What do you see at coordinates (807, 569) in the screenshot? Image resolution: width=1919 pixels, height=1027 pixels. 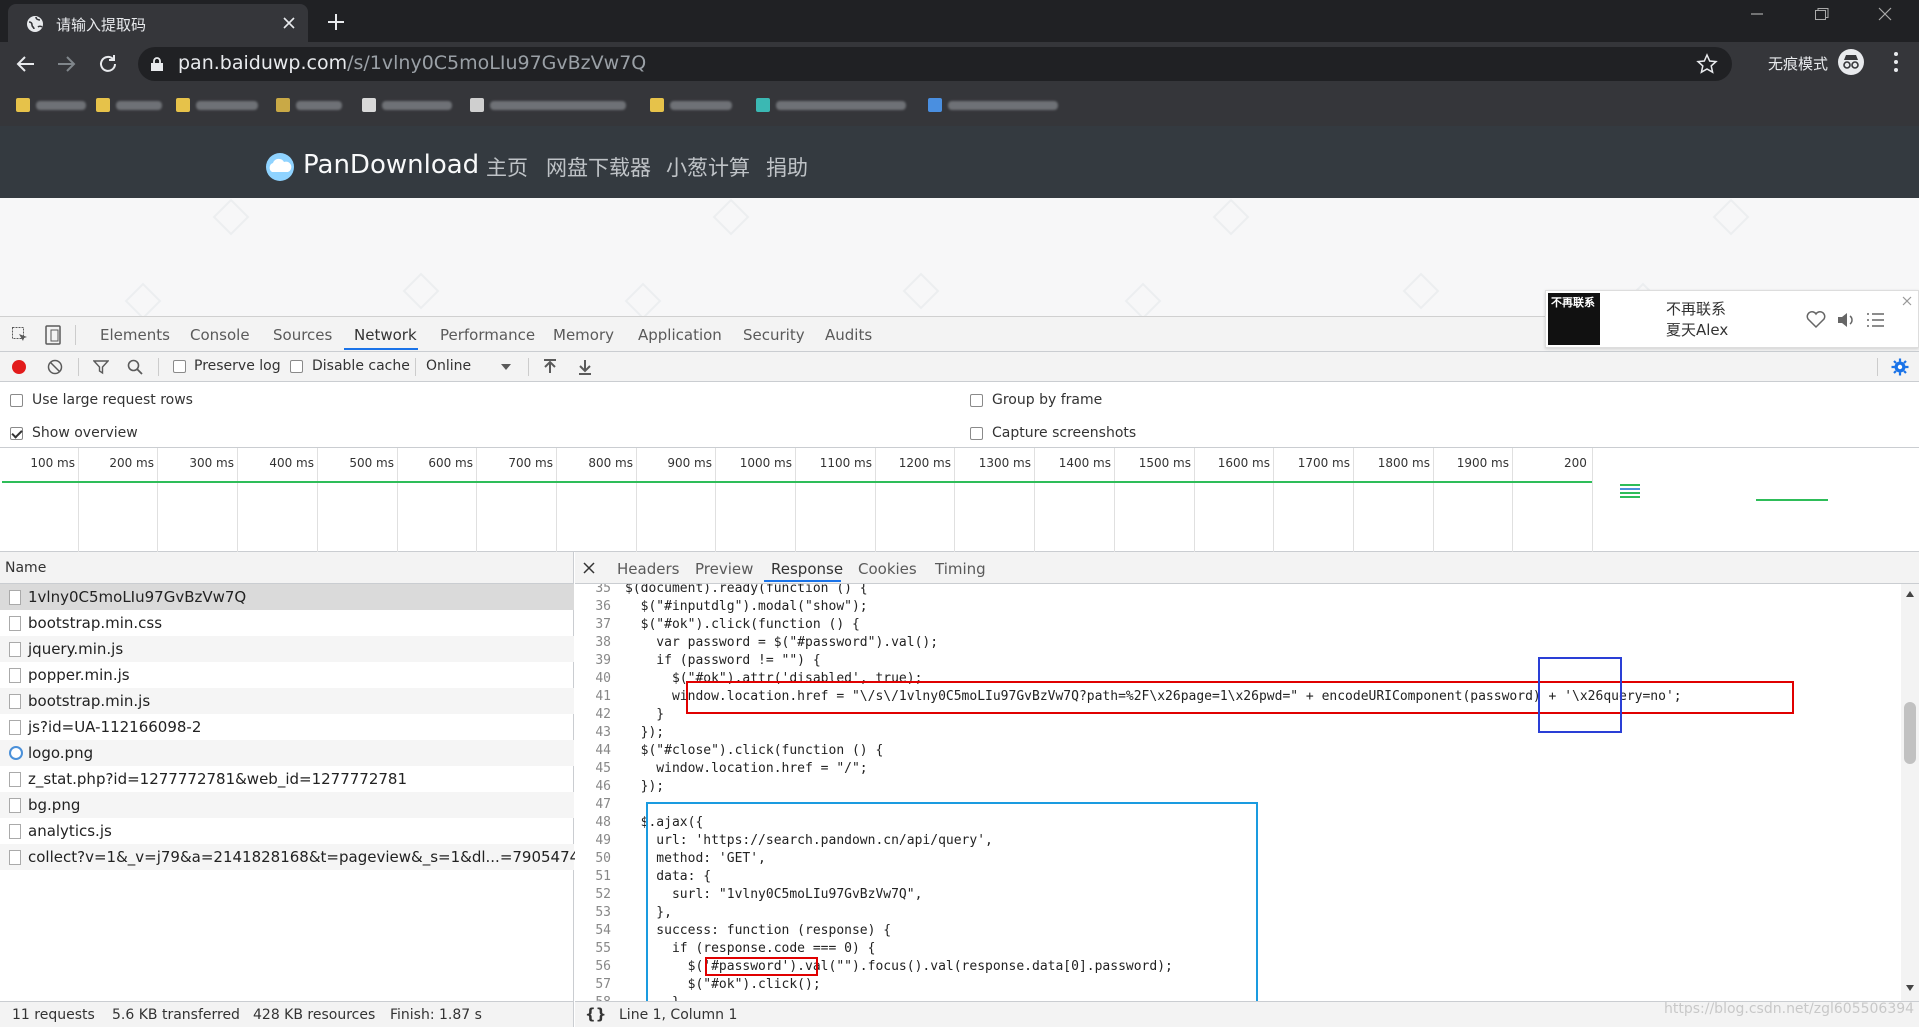 I see `tab-response: Response` at bounding box center [807, 569].